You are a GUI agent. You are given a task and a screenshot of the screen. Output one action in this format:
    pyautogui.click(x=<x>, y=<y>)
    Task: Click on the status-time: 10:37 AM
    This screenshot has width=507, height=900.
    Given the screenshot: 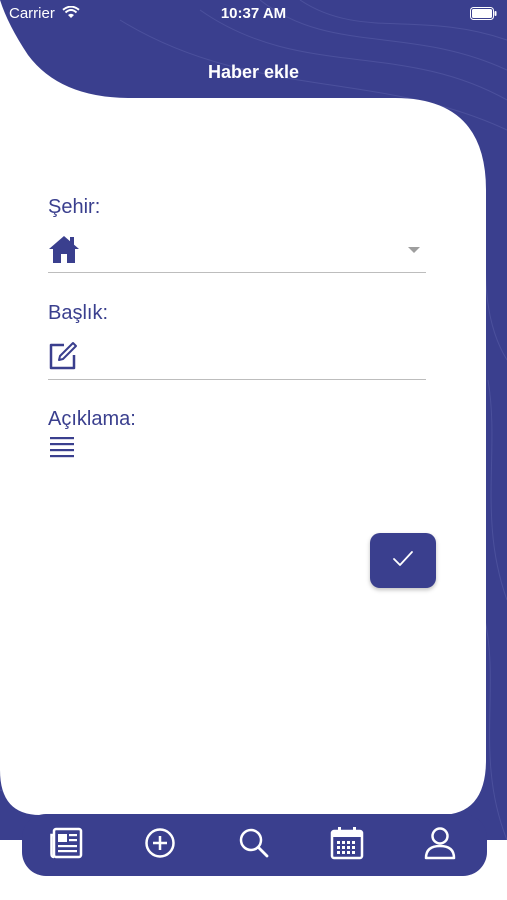 What is the action you would take?
    pyautogui.click(x=253, y=13)
    